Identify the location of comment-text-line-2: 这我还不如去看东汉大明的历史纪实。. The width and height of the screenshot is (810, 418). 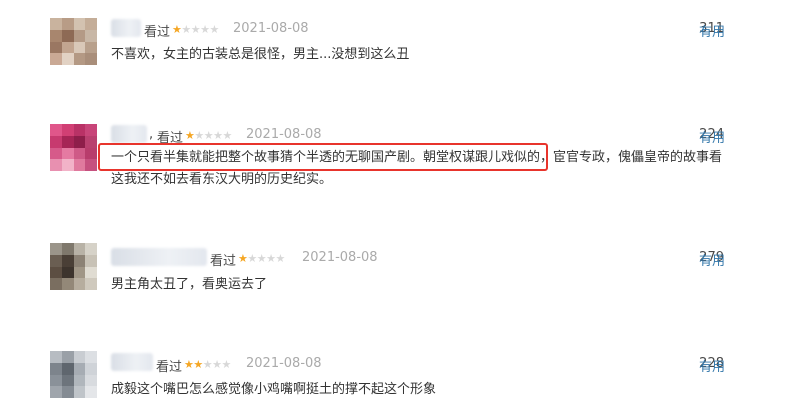
(222, 179).